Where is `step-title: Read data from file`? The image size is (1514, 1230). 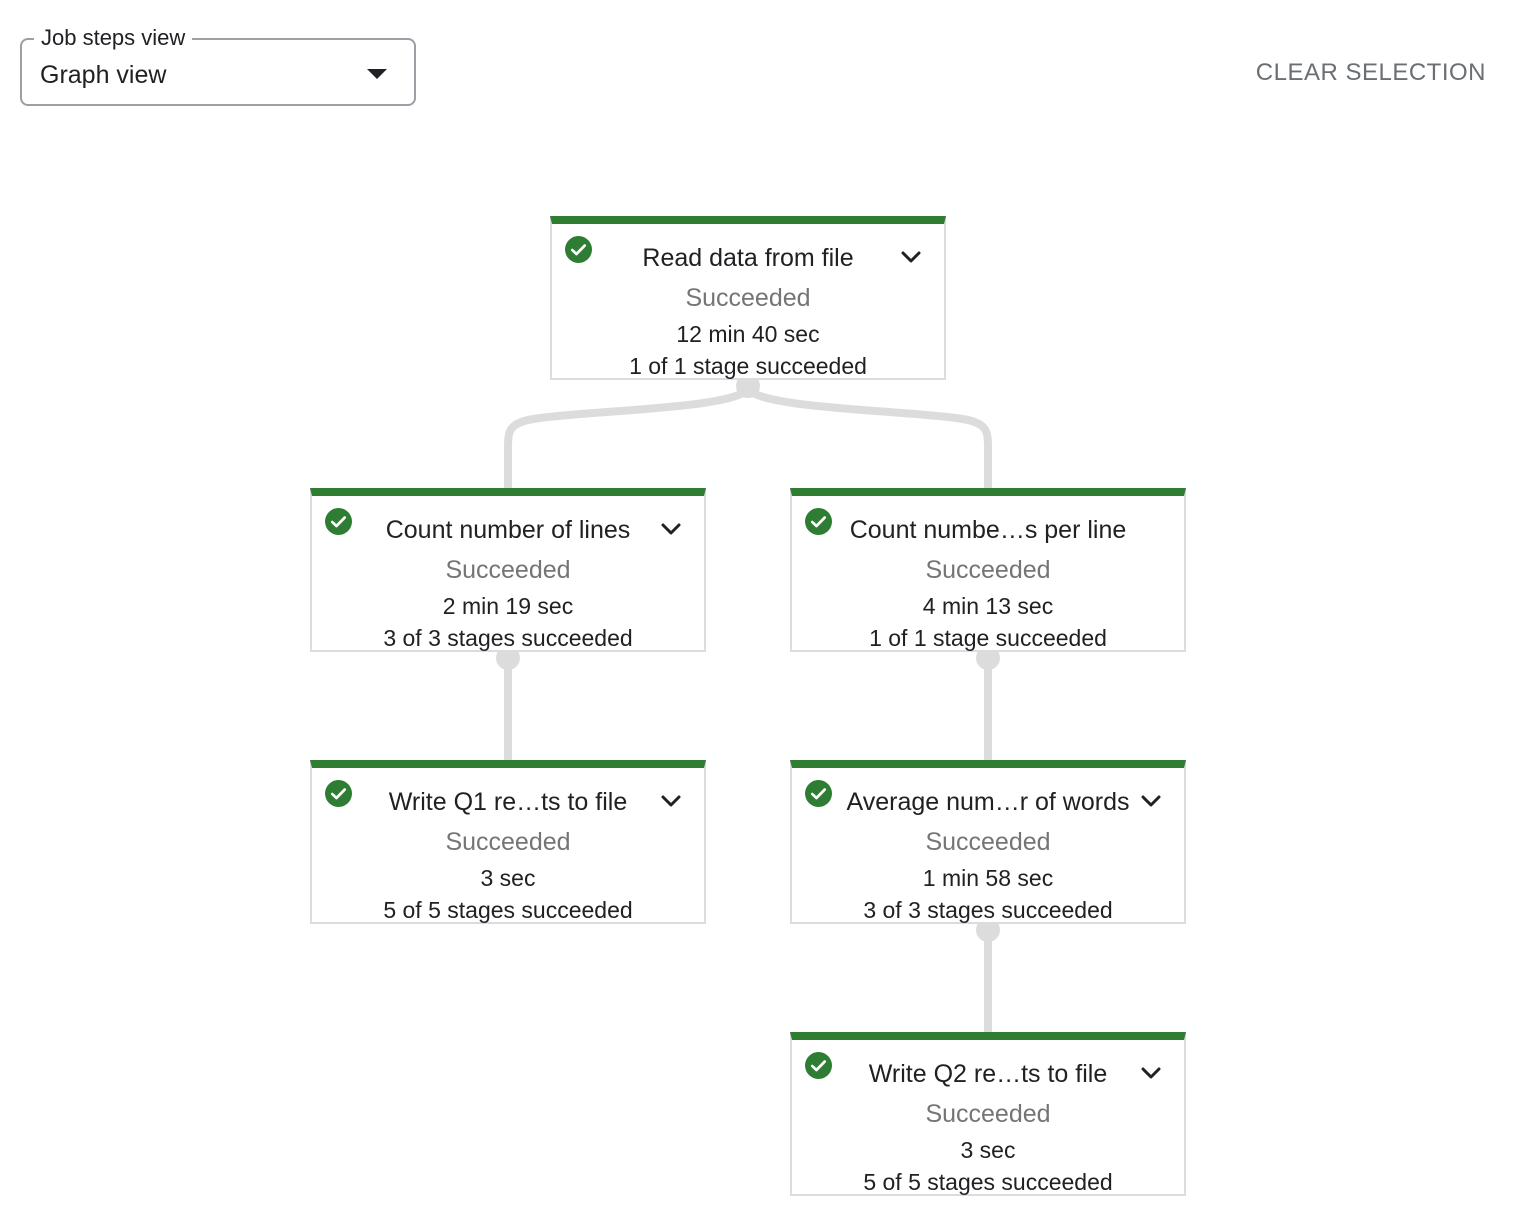
step-title: Read data from file is located at coordinates (748, 258).